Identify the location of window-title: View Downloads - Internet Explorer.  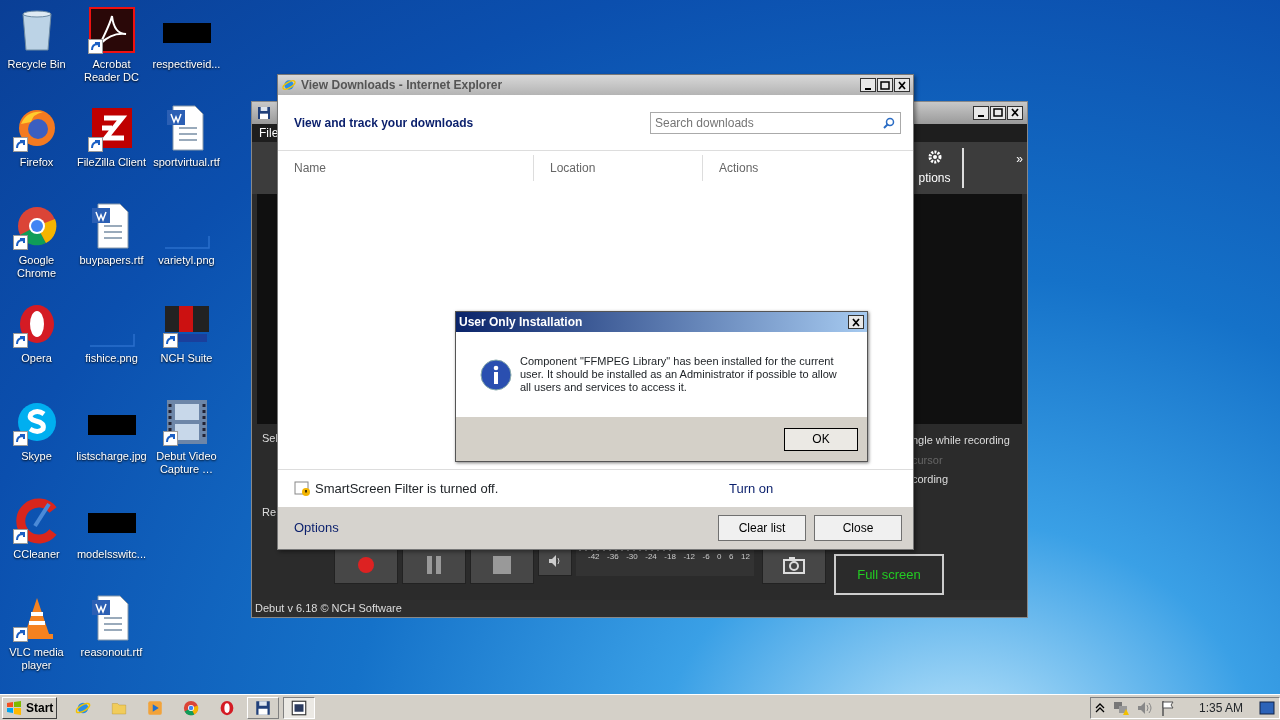
(402, 85).